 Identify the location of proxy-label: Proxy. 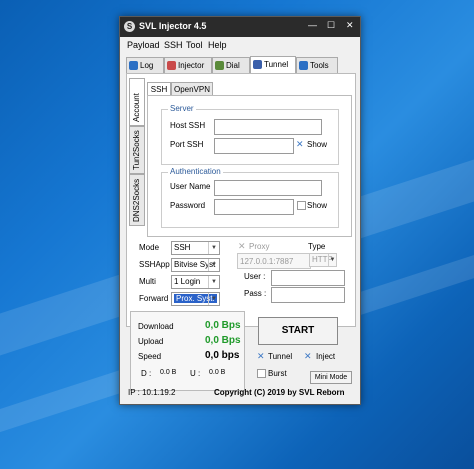
(259, 246).